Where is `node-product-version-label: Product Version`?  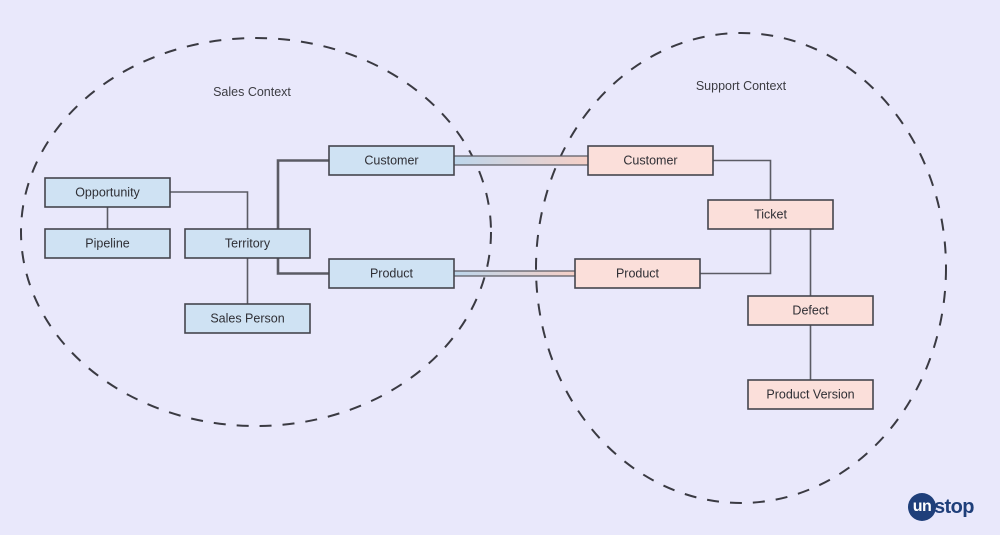 node-product-version-label: Product Version is located at coordinates (810, 394).